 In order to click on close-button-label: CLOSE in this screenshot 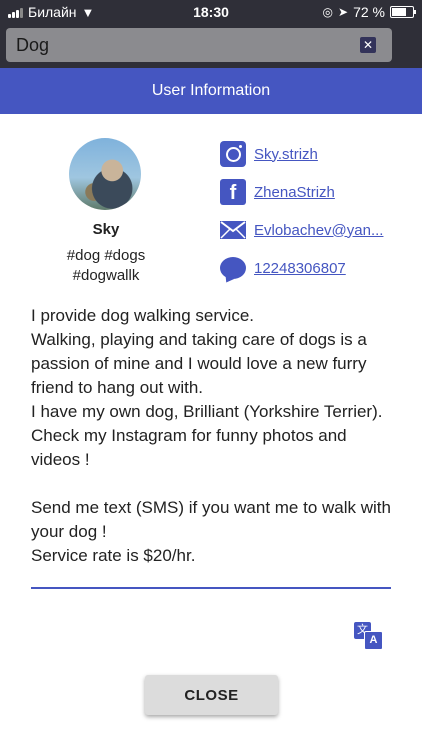, I will do `click(211, 695)`.